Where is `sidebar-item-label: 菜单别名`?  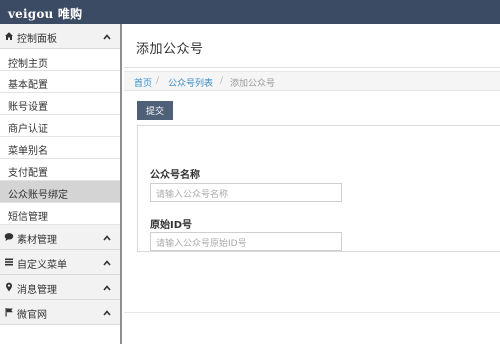
sidebar-item-label: 菜单别名 is located at coordinates (28, 151).